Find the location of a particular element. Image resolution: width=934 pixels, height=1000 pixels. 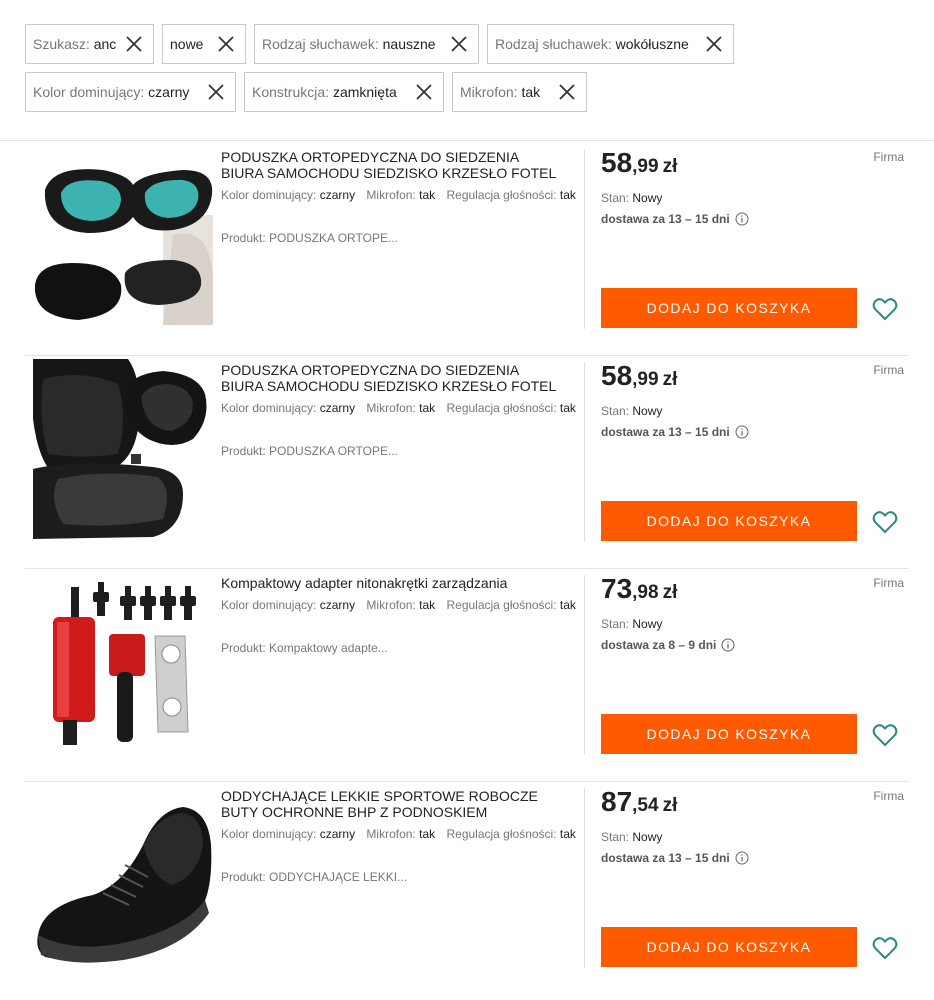

filter-key: Kolor dominujący: is located at coordinates (89, 92).